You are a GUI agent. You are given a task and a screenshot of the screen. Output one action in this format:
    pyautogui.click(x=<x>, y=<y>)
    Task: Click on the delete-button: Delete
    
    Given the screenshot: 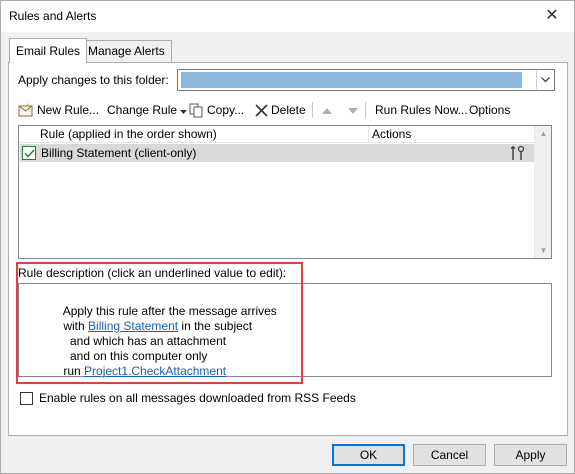 What is the action you would take?
    pyautogui.click(x=280, y=110)
    